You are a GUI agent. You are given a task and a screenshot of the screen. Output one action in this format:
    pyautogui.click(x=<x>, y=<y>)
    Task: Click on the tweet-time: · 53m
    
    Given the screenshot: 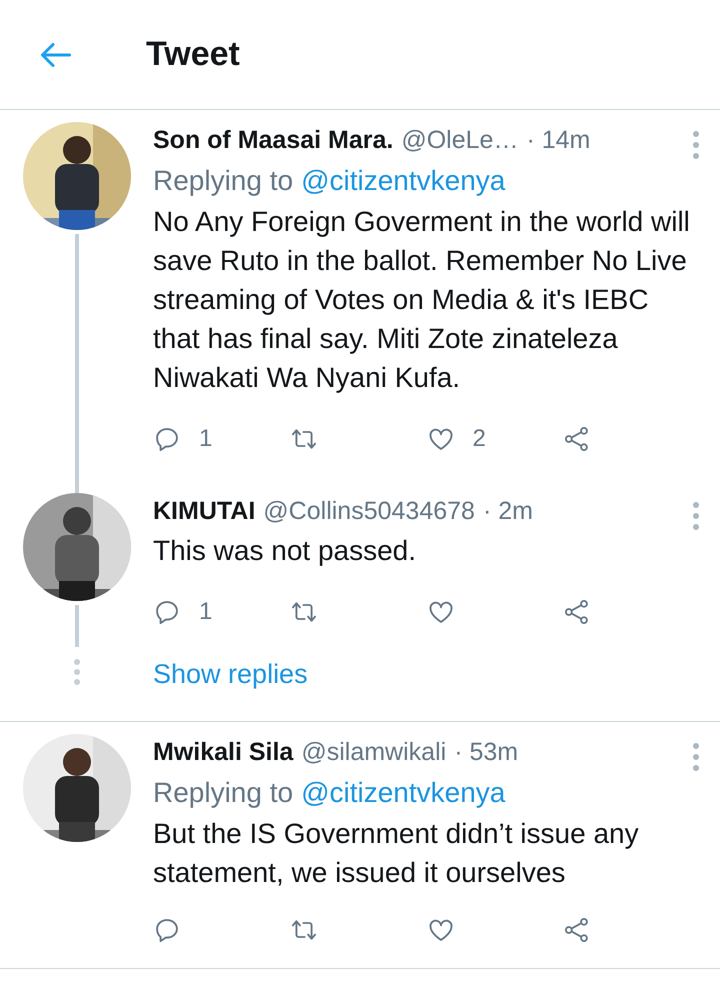 What is the action you would take?
    pyautogui.click(x=486, y=752)
    